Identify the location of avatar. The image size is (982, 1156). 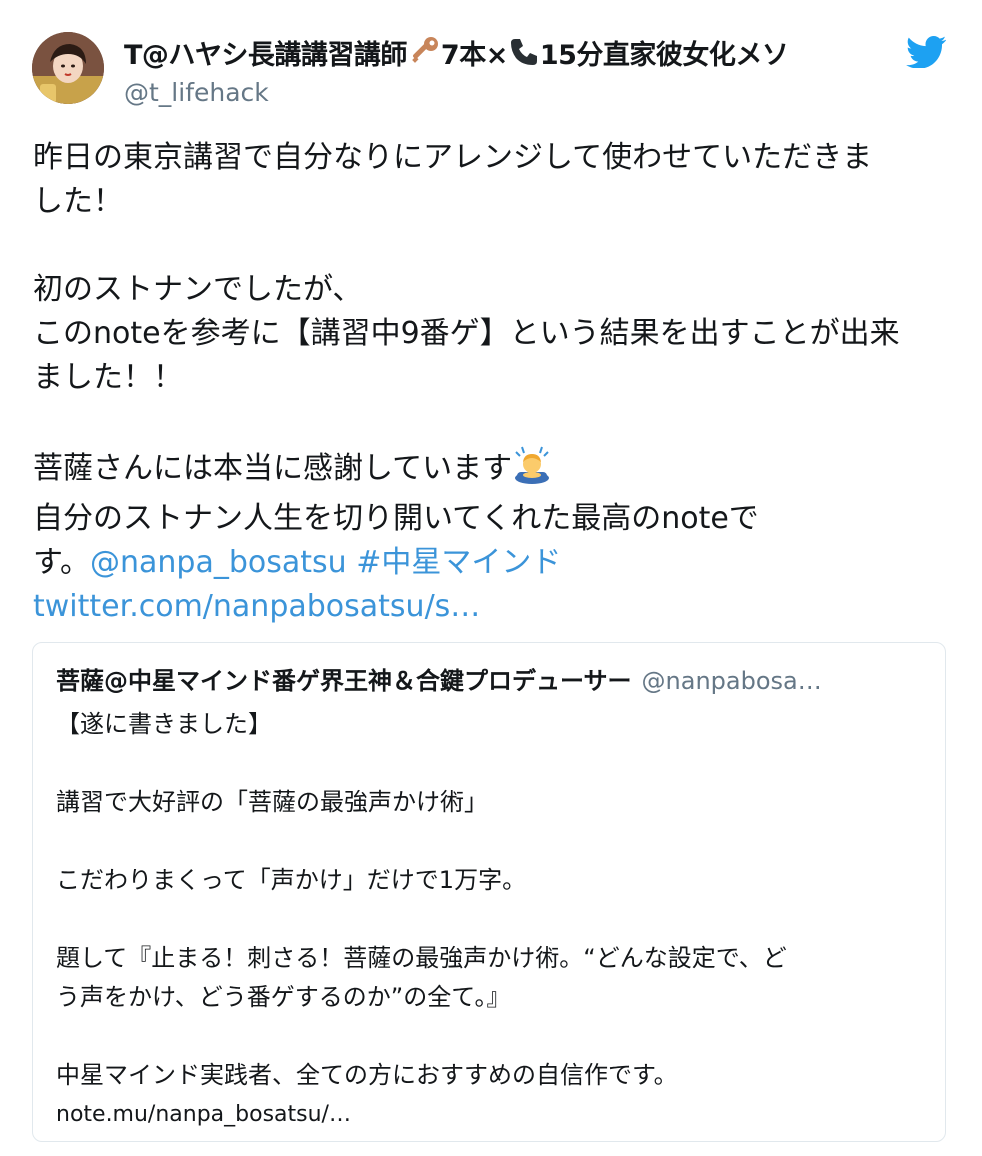
(68, 68).